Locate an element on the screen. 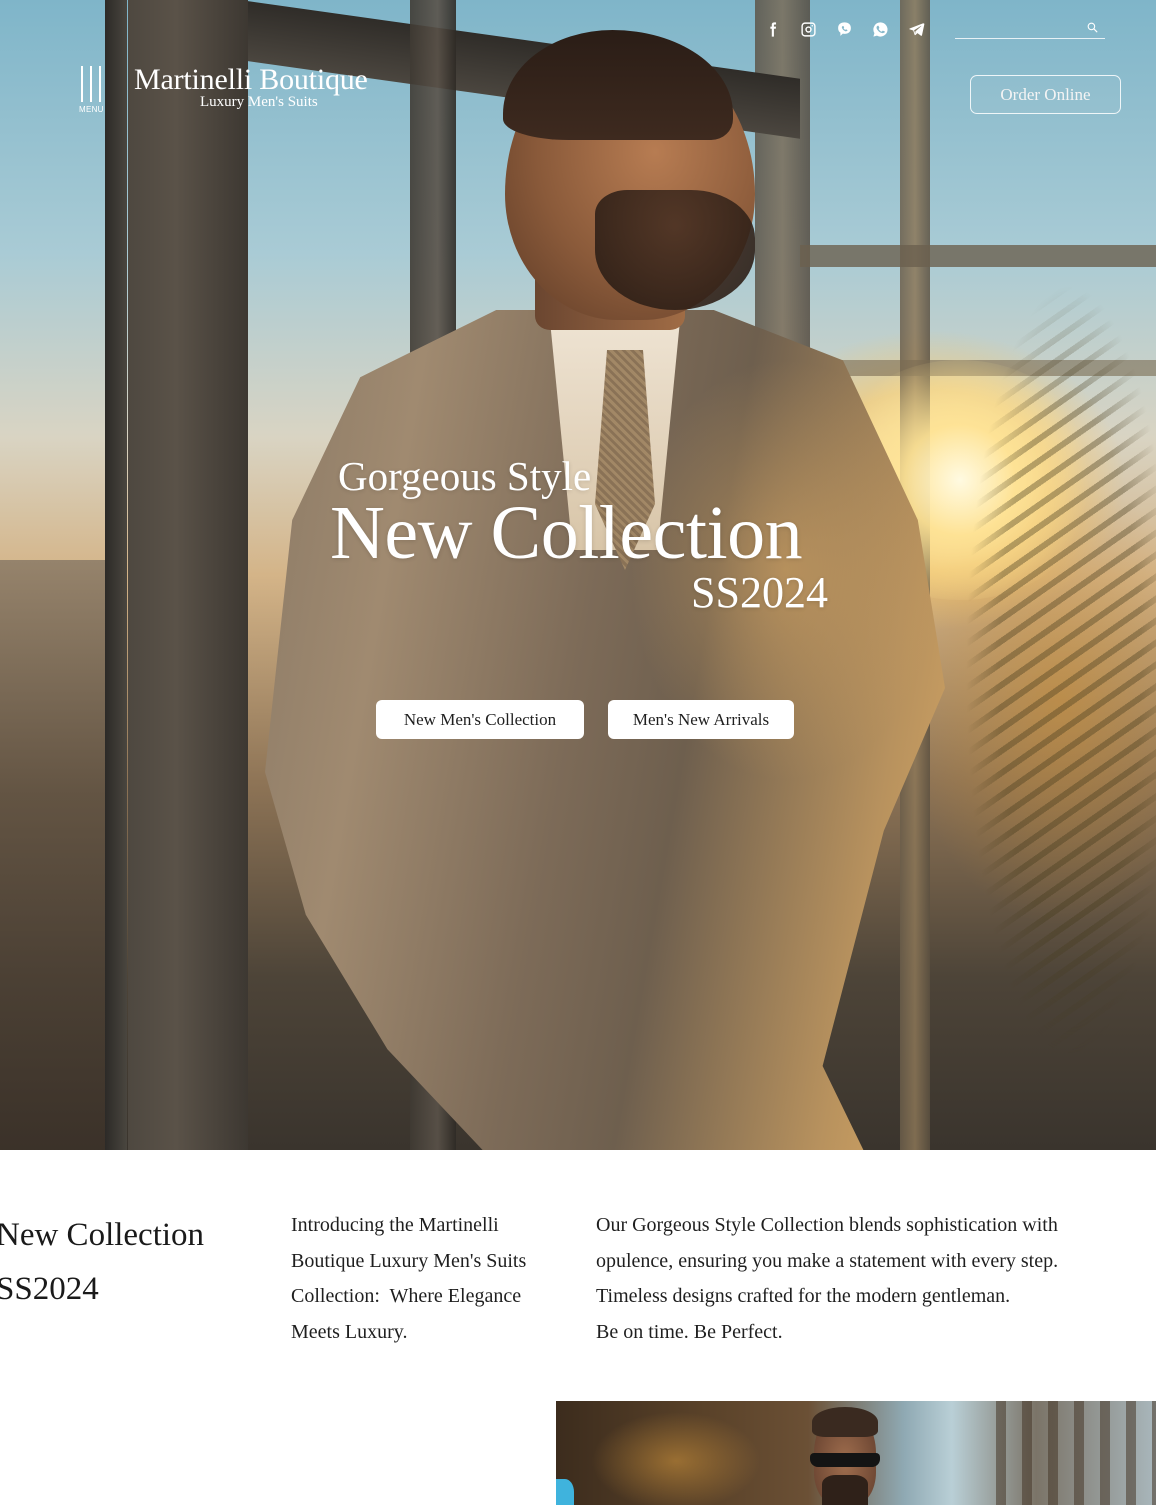  hero-title: New Collection is located at coordinates (566, 533).